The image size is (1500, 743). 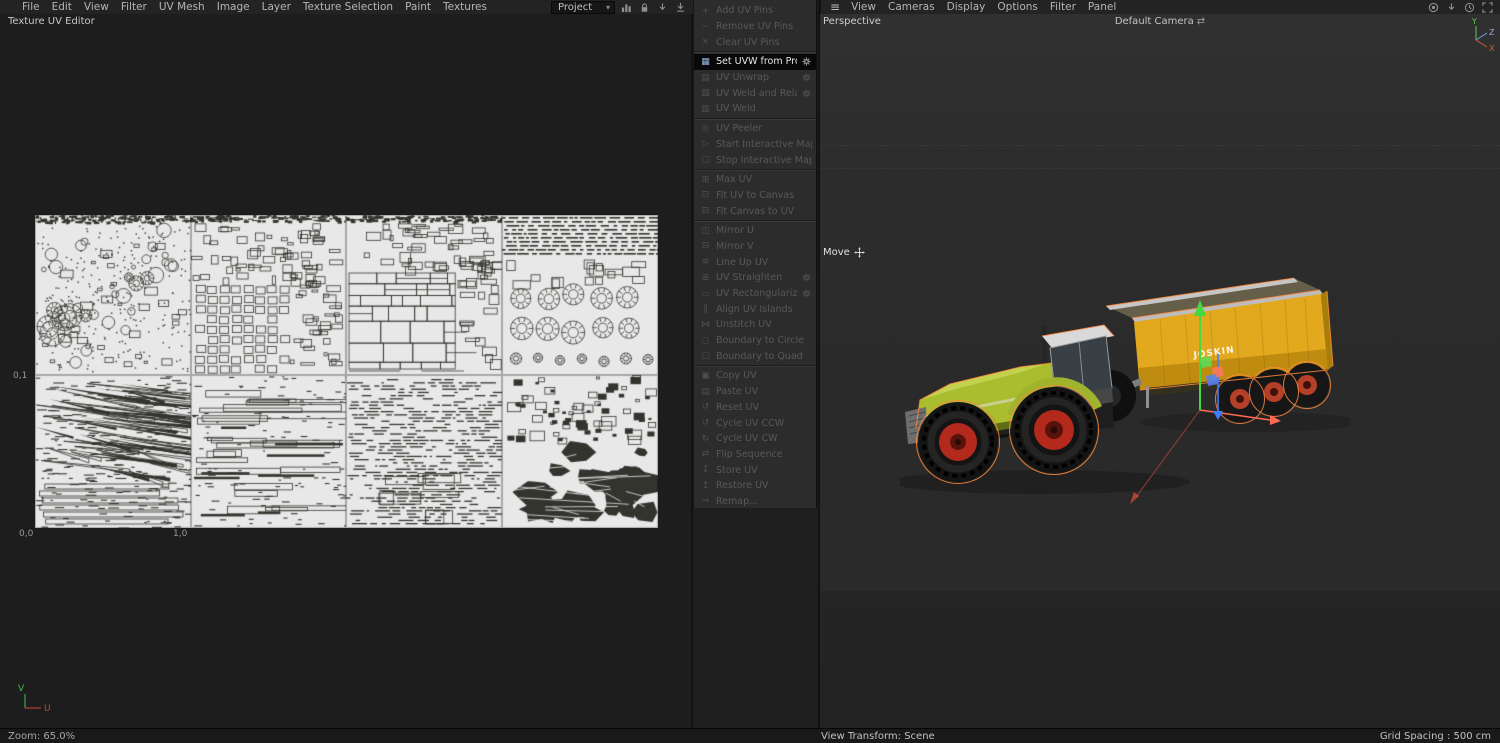 What do you see at coordinates (26, 534) in the screenshot?
I see `uv-coord-00: 0,0` at bounding box center [26, 534].